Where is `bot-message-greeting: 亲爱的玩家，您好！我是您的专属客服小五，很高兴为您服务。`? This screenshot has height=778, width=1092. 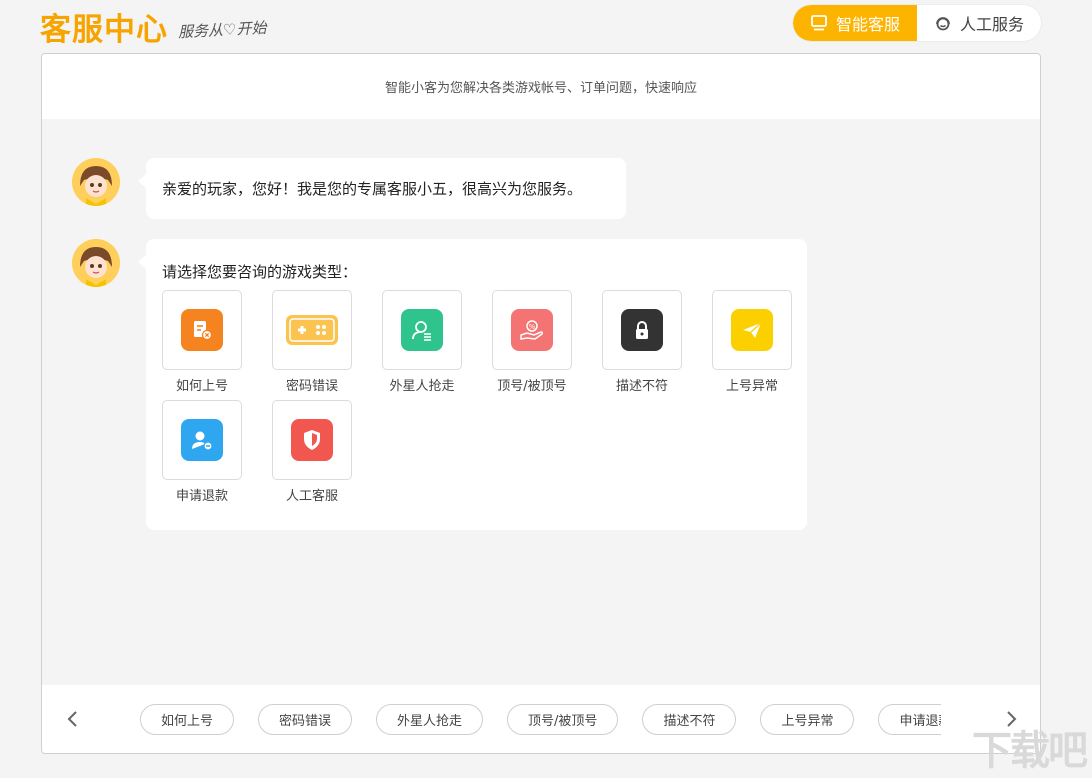
bot-message-greeting: 亲爱的玩家，您好！我是您的专属客服小五，很高兴为您服务。 is located at coordinates (349, 188).